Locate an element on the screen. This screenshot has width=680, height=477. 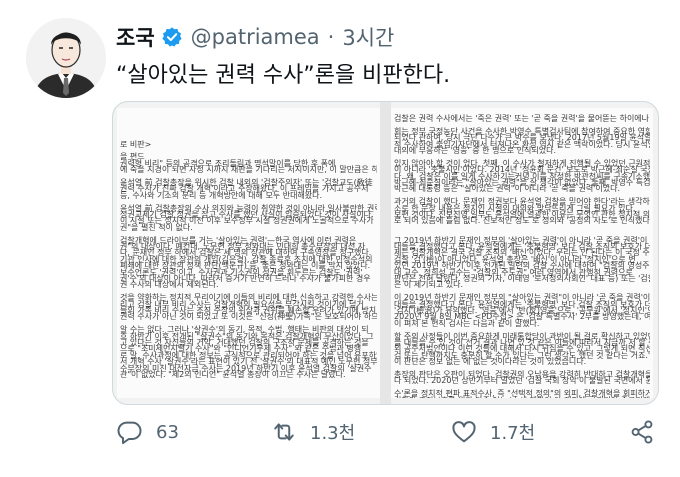
like-button: 1.7천 is located at coordinates (492, 432).